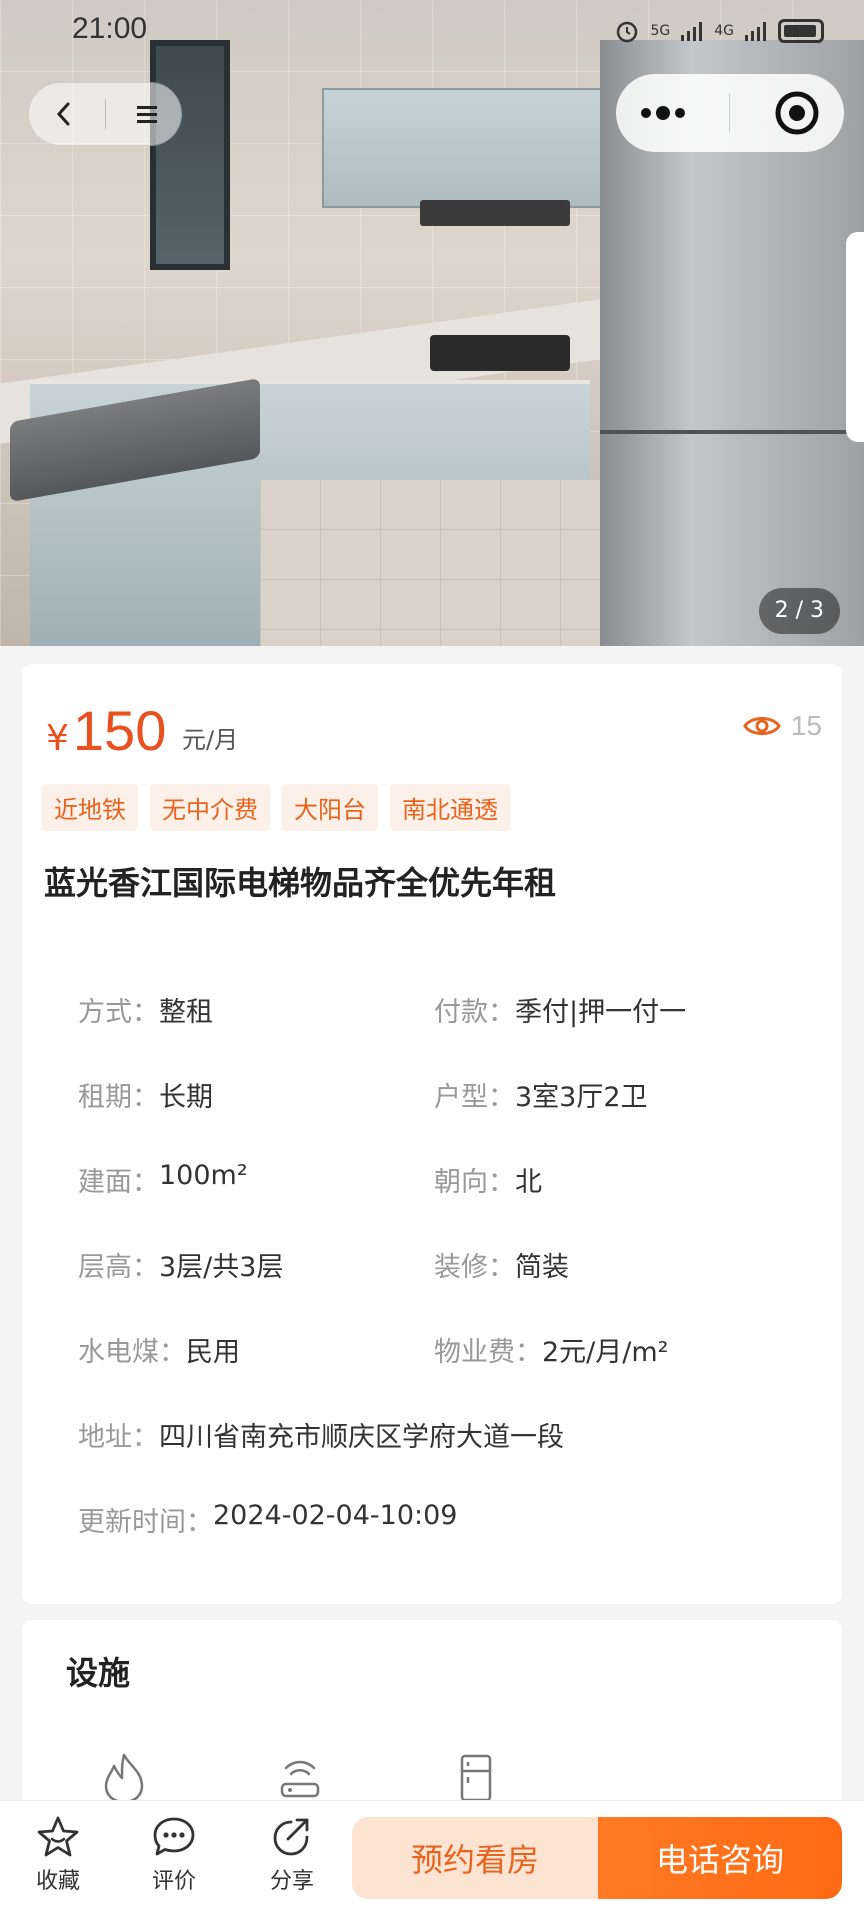  Describe the element at coordinates (801, 31) in the screenshot. I see `battery-icon` at that location.